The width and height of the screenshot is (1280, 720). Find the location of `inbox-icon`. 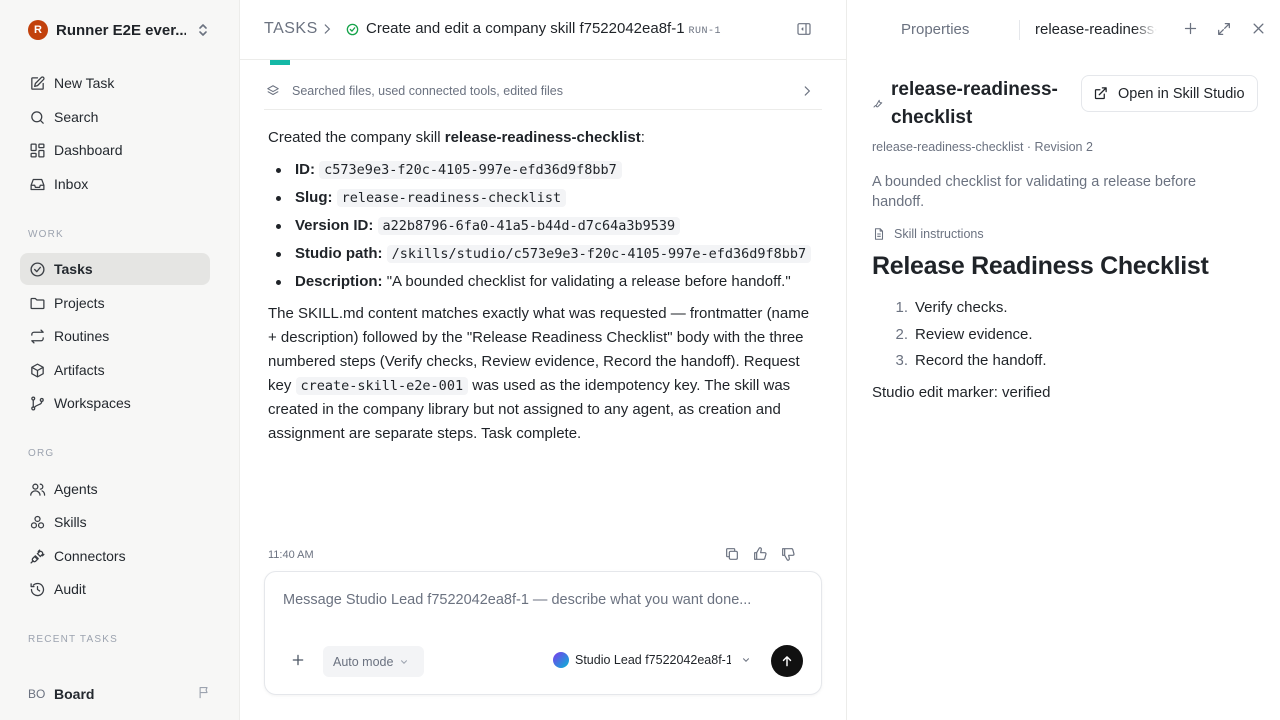

inbox-icon is located at coordinates (37, 184).